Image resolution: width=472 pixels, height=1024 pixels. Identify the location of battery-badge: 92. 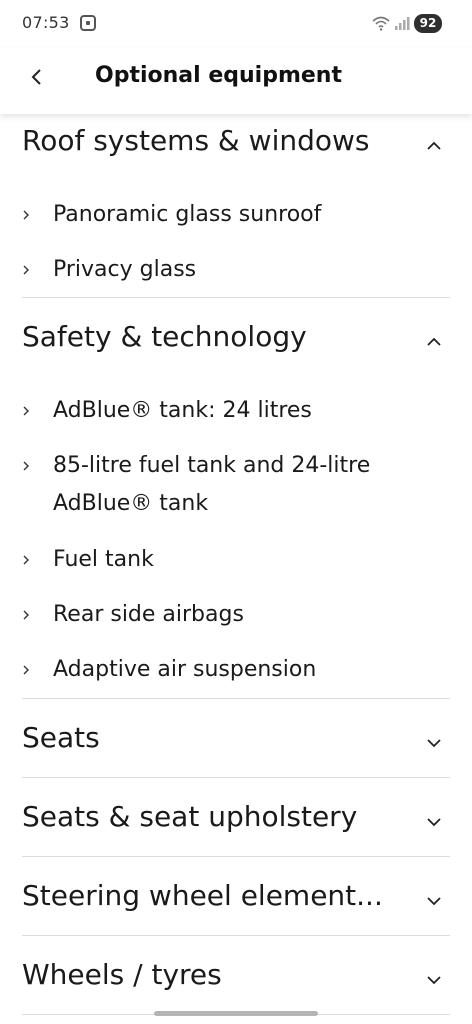
(428, 23).